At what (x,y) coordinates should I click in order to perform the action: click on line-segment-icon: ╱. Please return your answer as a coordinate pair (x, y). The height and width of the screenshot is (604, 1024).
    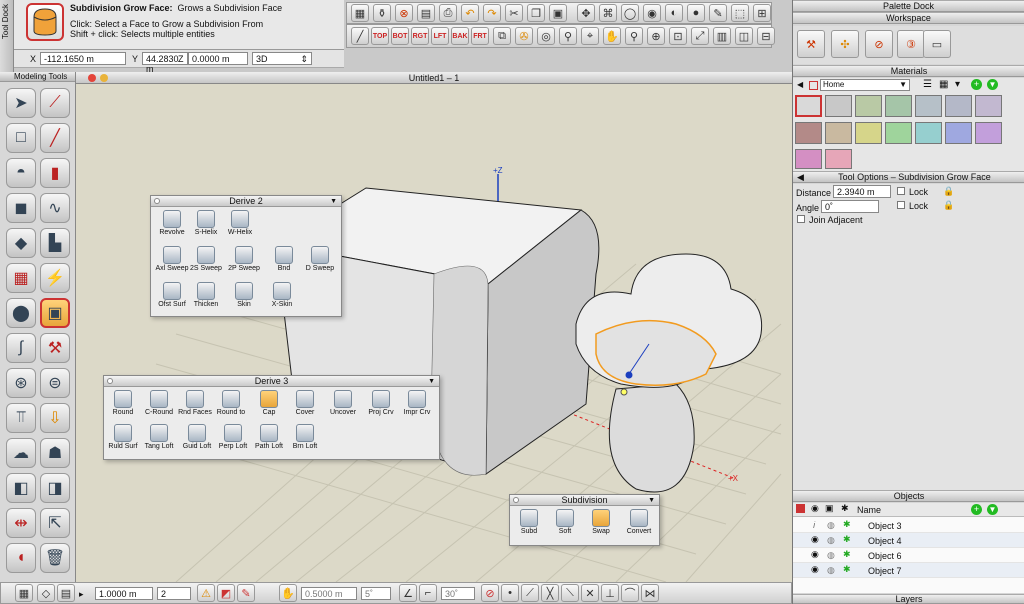
    Looking at the image, I should click on (55, 138).